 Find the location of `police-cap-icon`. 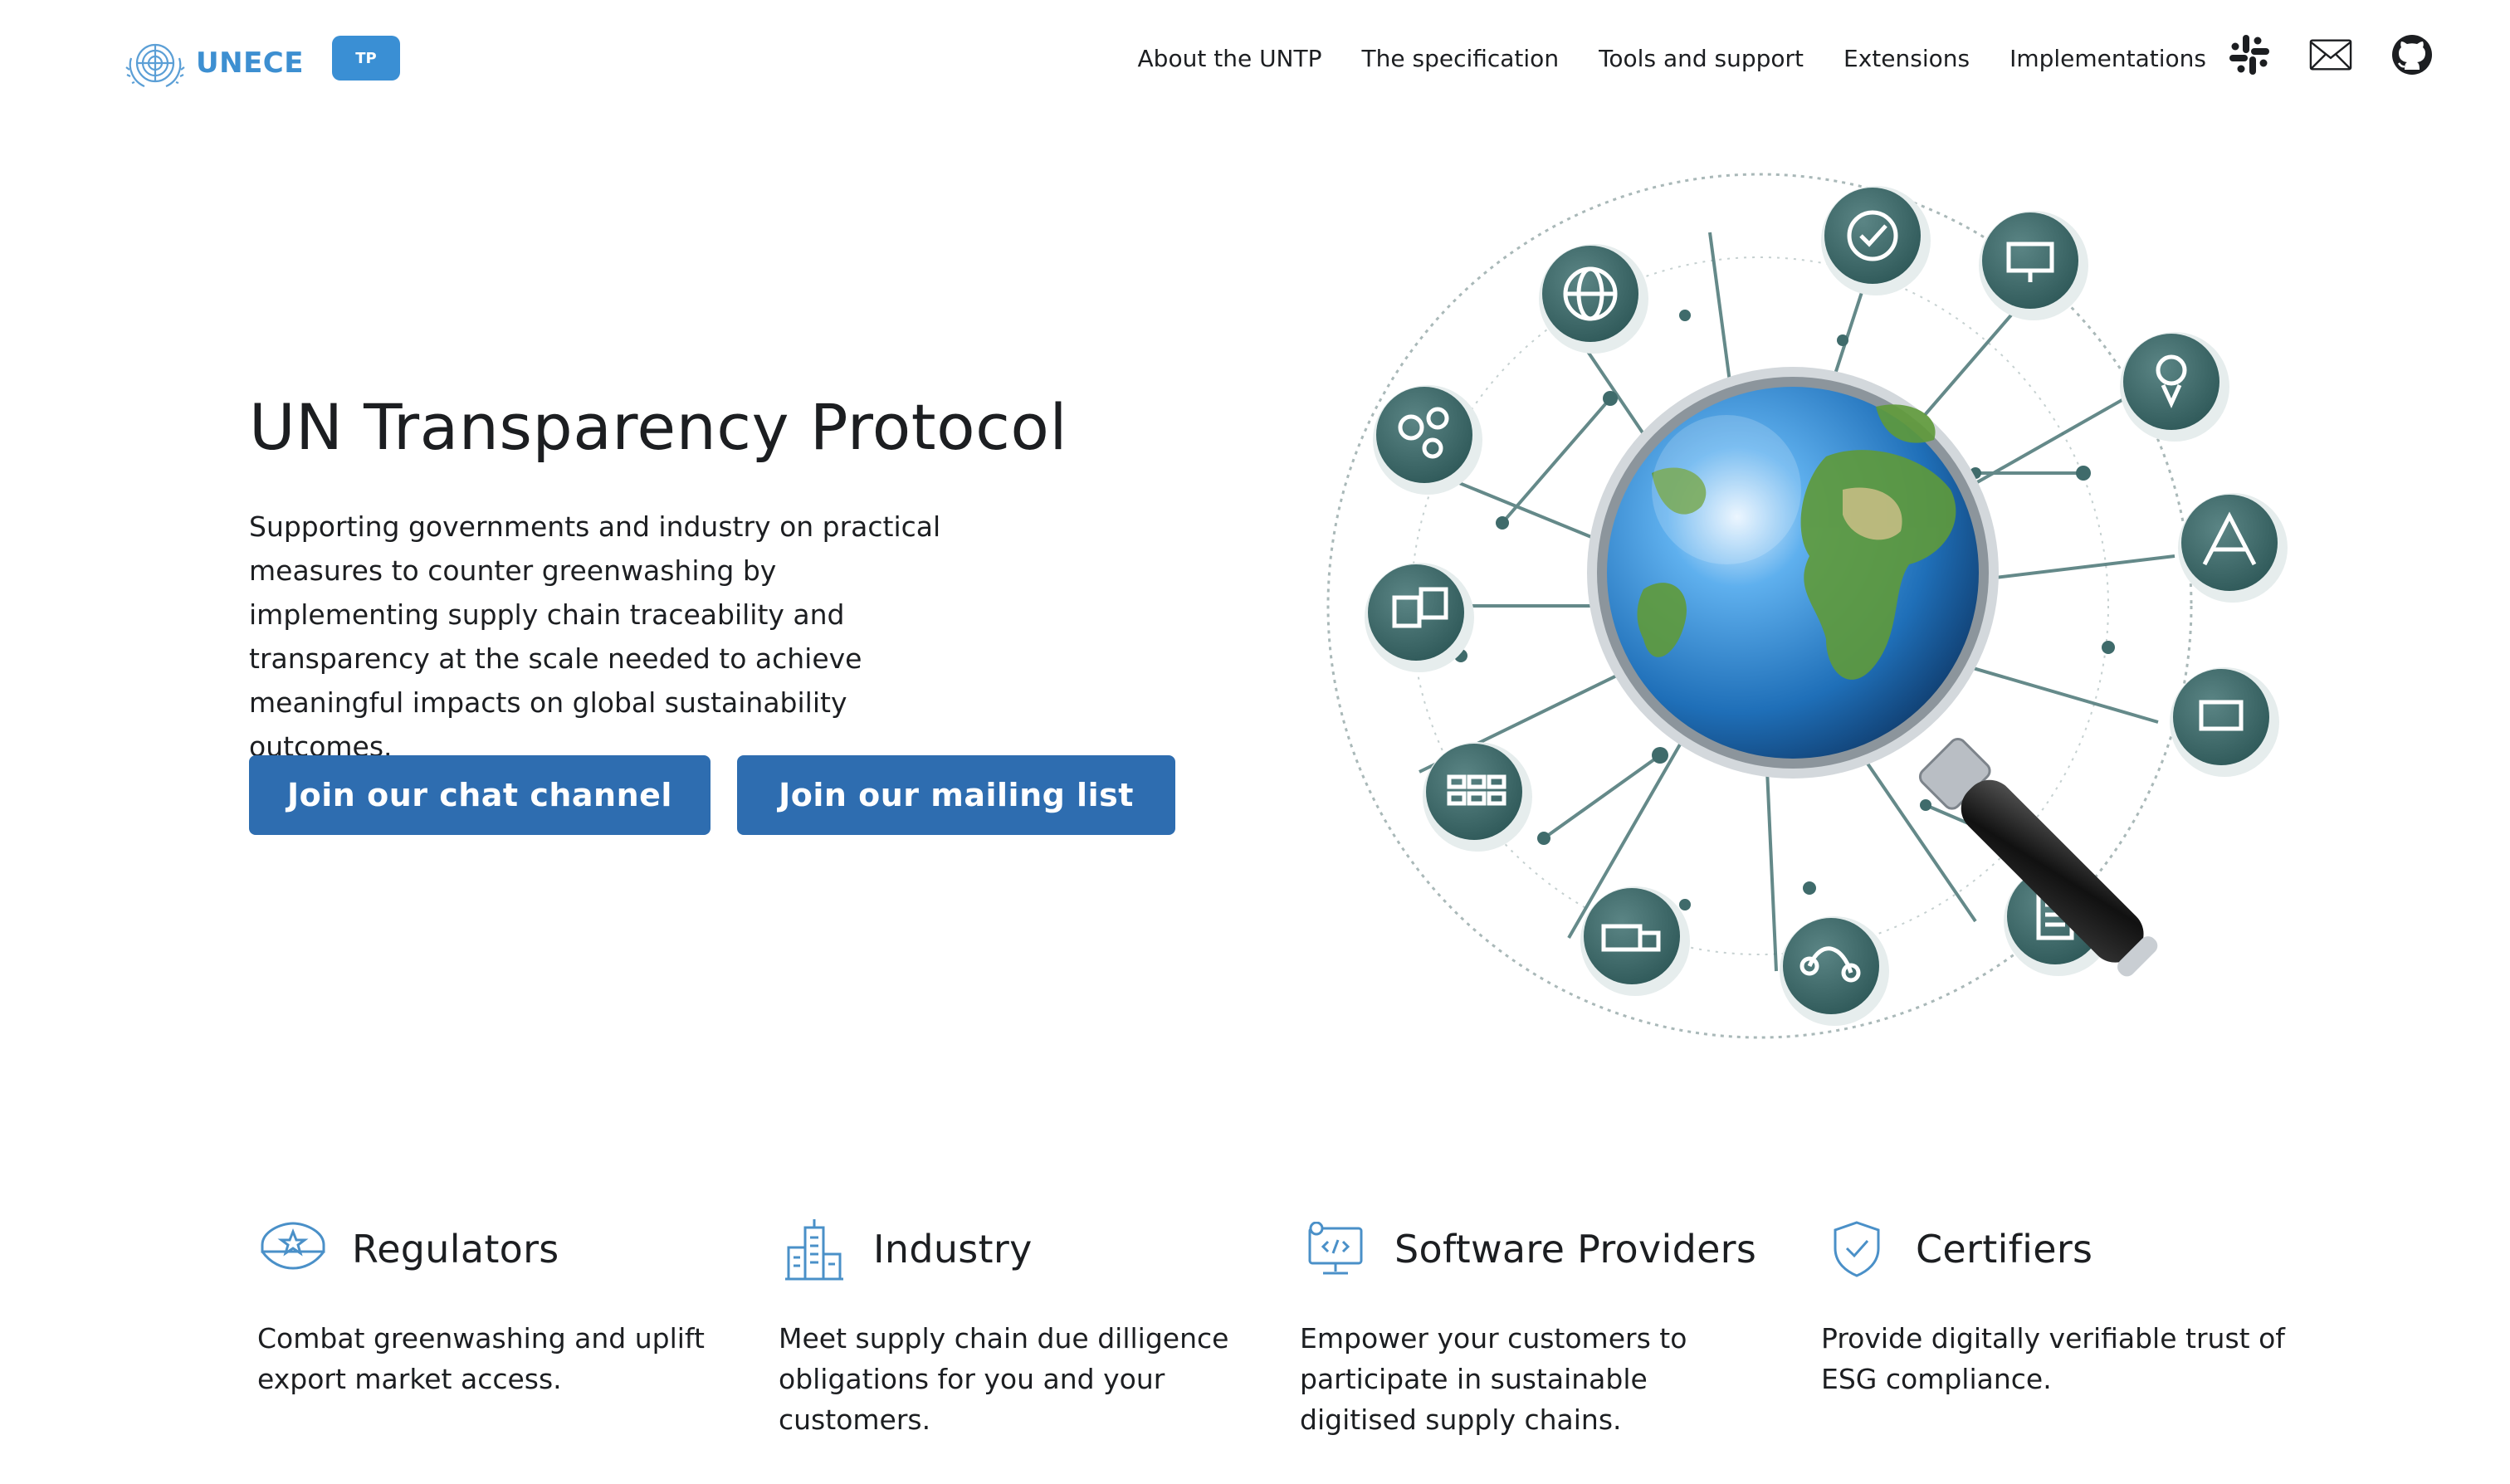

police-cap-icon is located at coordinates (293, 1249).